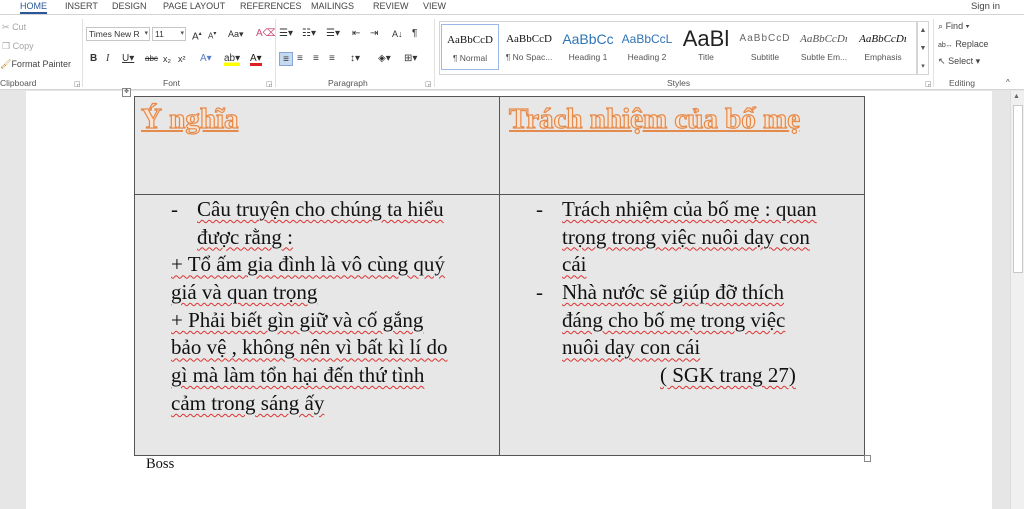  I want to click on style-heading-2: AaBbCcL Heading 2, so click(647, 47).